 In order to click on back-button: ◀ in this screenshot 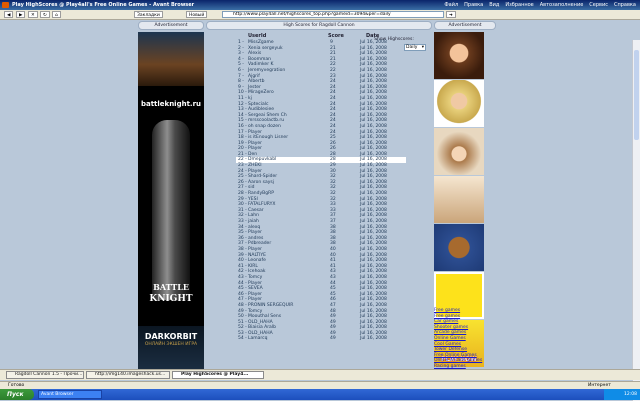, I will do `click(9, 14)`.